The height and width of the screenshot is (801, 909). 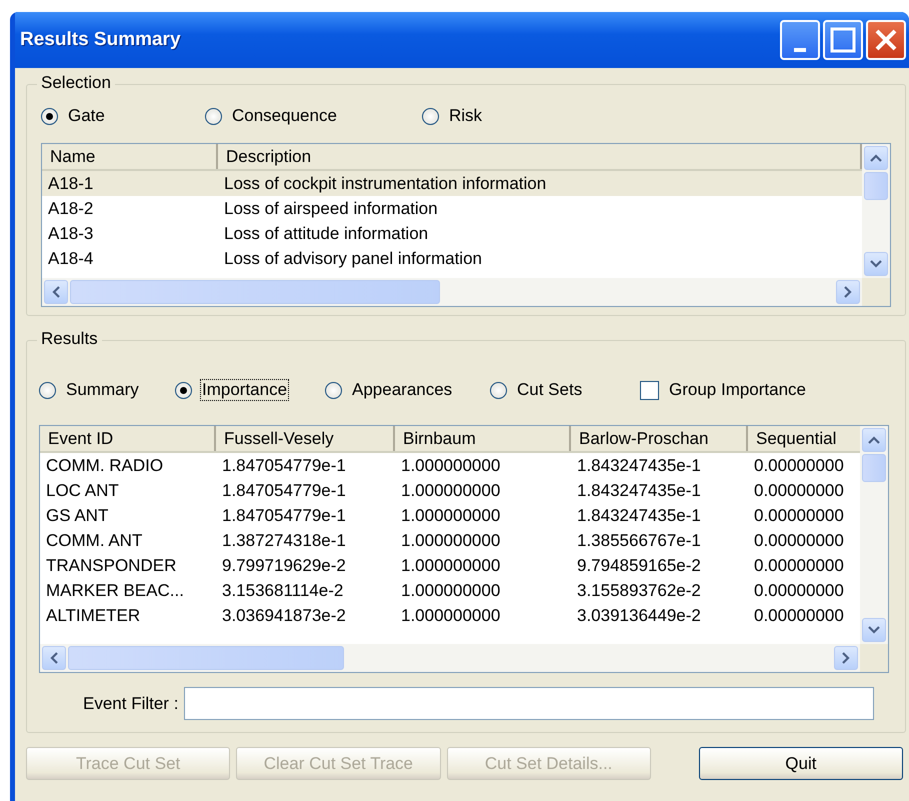 What do you see at coordinates (402, 390) in the screenshot?
I see `radio-label: Appearances` at bounding box center [402, 390].